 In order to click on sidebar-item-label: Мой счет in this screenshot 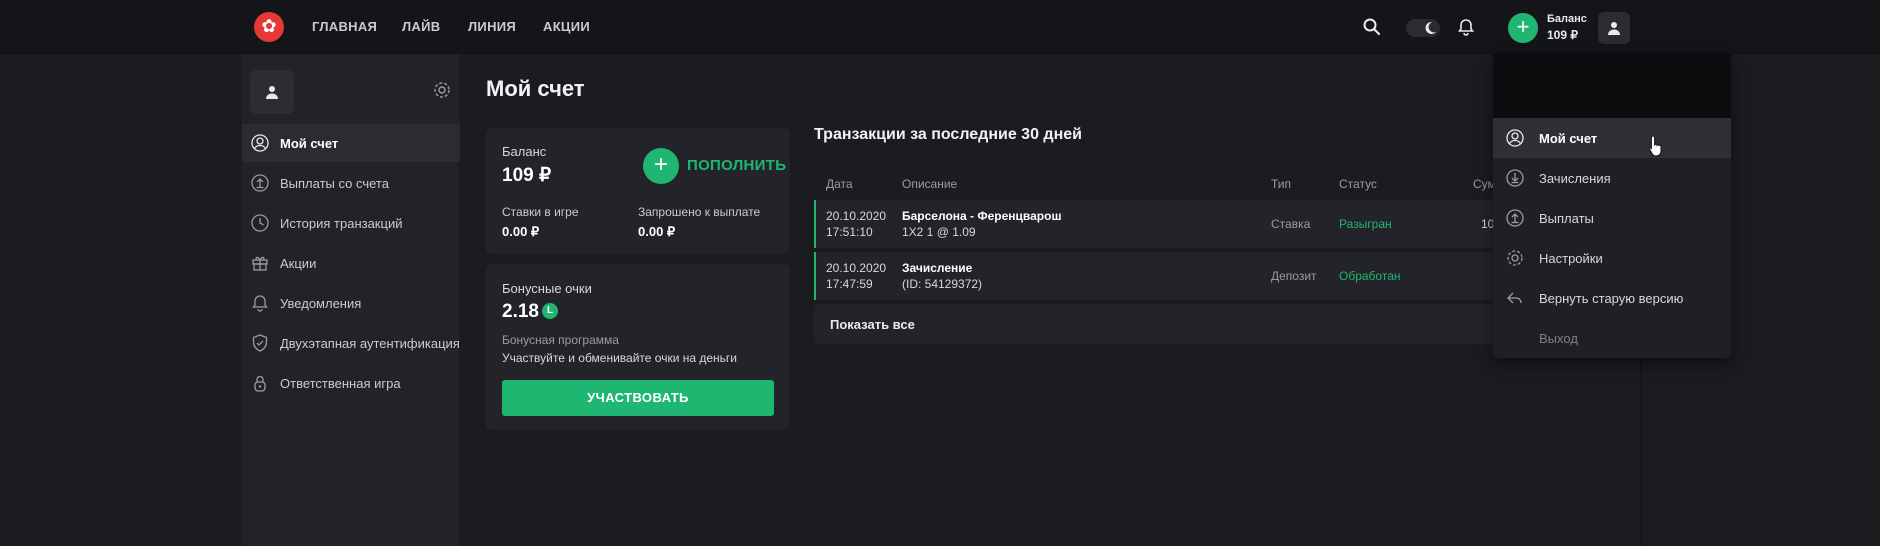, I will do `click(309, 143)`.